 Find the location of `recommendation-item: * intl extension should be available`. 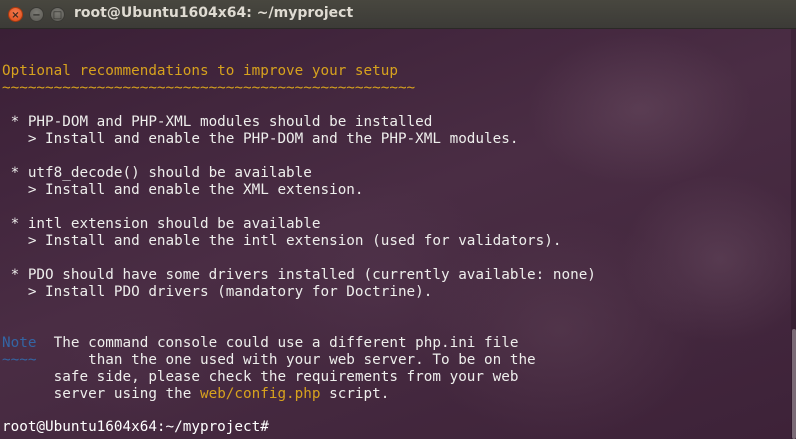

recommendation-item: * intl extension should be available is located at coordinates (161, 224).